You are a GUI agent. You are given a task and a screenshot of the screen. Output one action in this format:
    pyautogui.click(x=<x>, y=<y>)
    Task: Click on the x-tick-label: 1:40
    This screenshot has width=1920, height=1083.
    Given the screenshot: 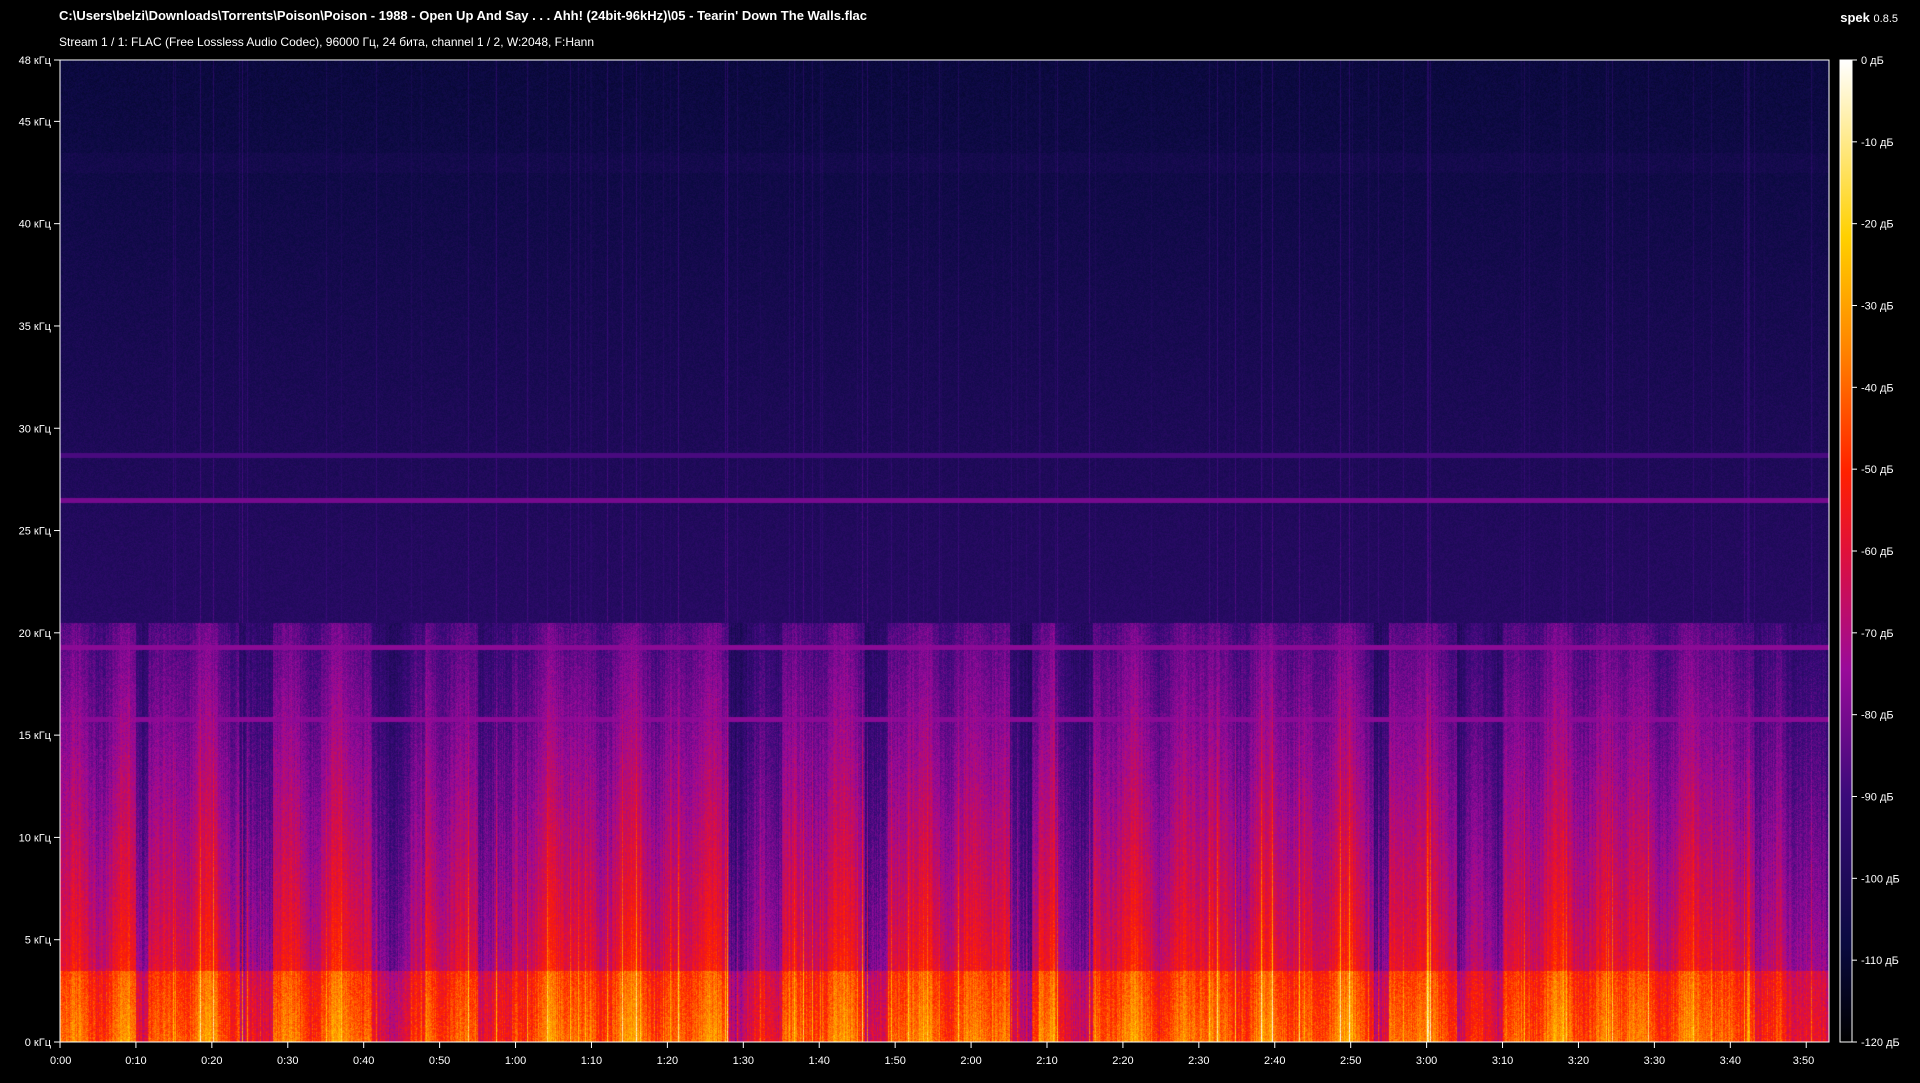 What is the action you would take?
    pyautogui.click(x=819, y=1061)
    